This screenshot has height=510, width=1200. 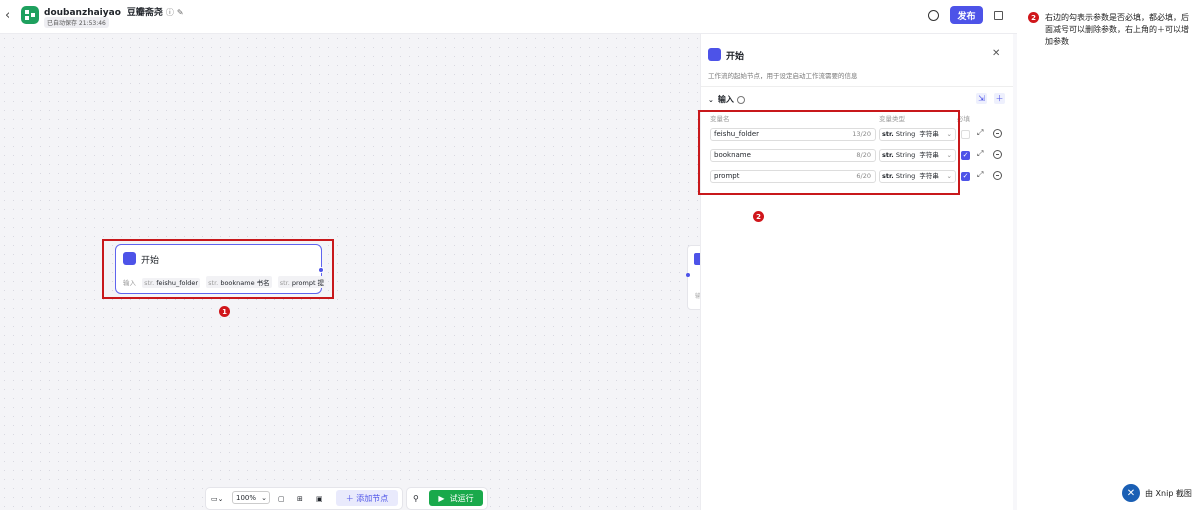 I want to click on image-icon: ▣, so click(x=319, y=498).